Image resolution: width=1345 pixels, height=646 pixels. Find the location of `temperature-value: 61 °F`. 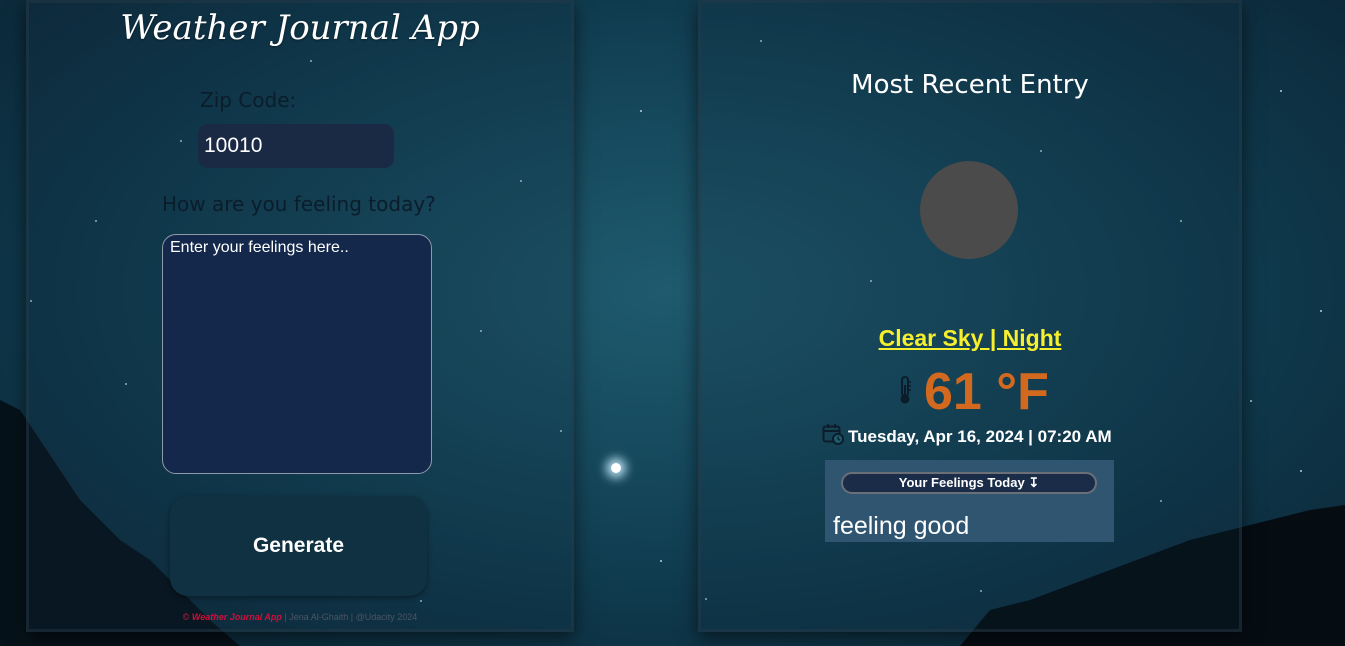

temperature-value: 61 °F is located at coordinates (986, 392).